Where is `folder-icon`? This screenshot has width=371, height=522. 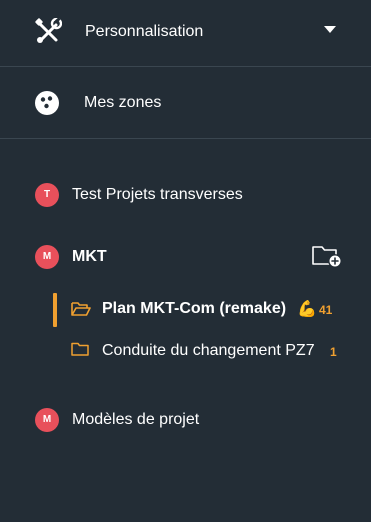 folder-icon is located at coordinates (80, 349).